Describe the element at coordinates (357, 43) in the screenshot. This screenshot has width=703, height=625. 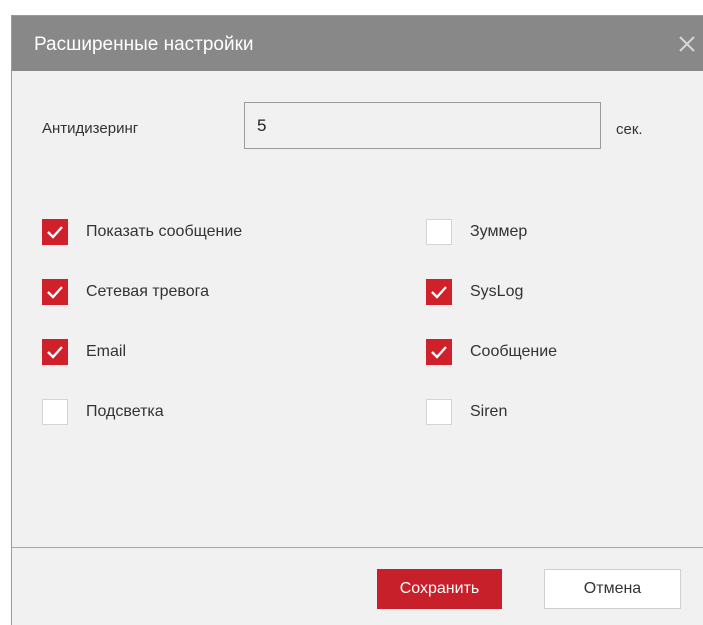
I see `dialog-titlebar: Расширенные настройки` at that location.